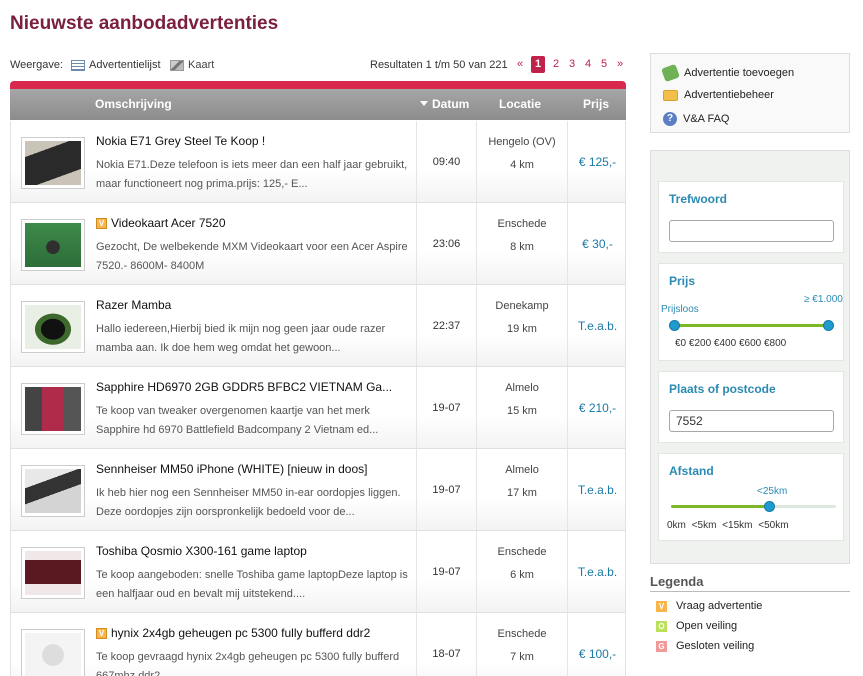  I want to click on view-list-option: Advertentielijst, so click(116, 65).